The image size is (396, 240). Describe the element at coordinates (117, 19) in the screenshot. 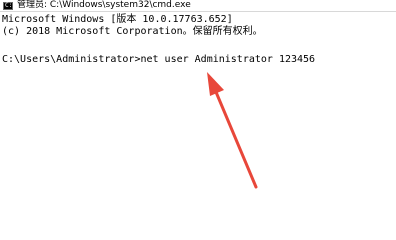

I see `console-line-version: Microsoft Windows [版本 10.0.17763.652]` at that location.